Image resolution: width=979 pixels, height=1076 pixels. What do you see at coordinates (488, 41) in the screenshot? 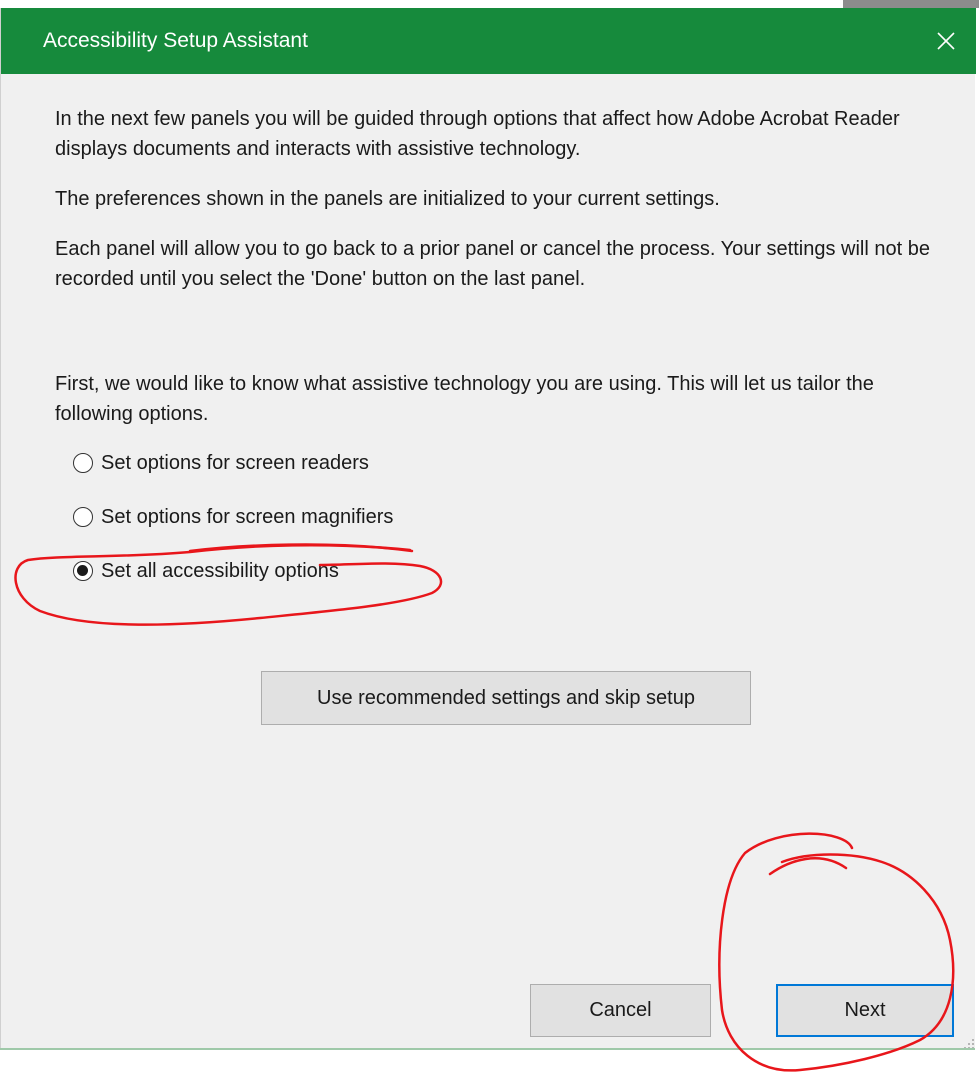
I see `title-bar: Accessibility Setup Assistant` at bounding box center [488, 41].